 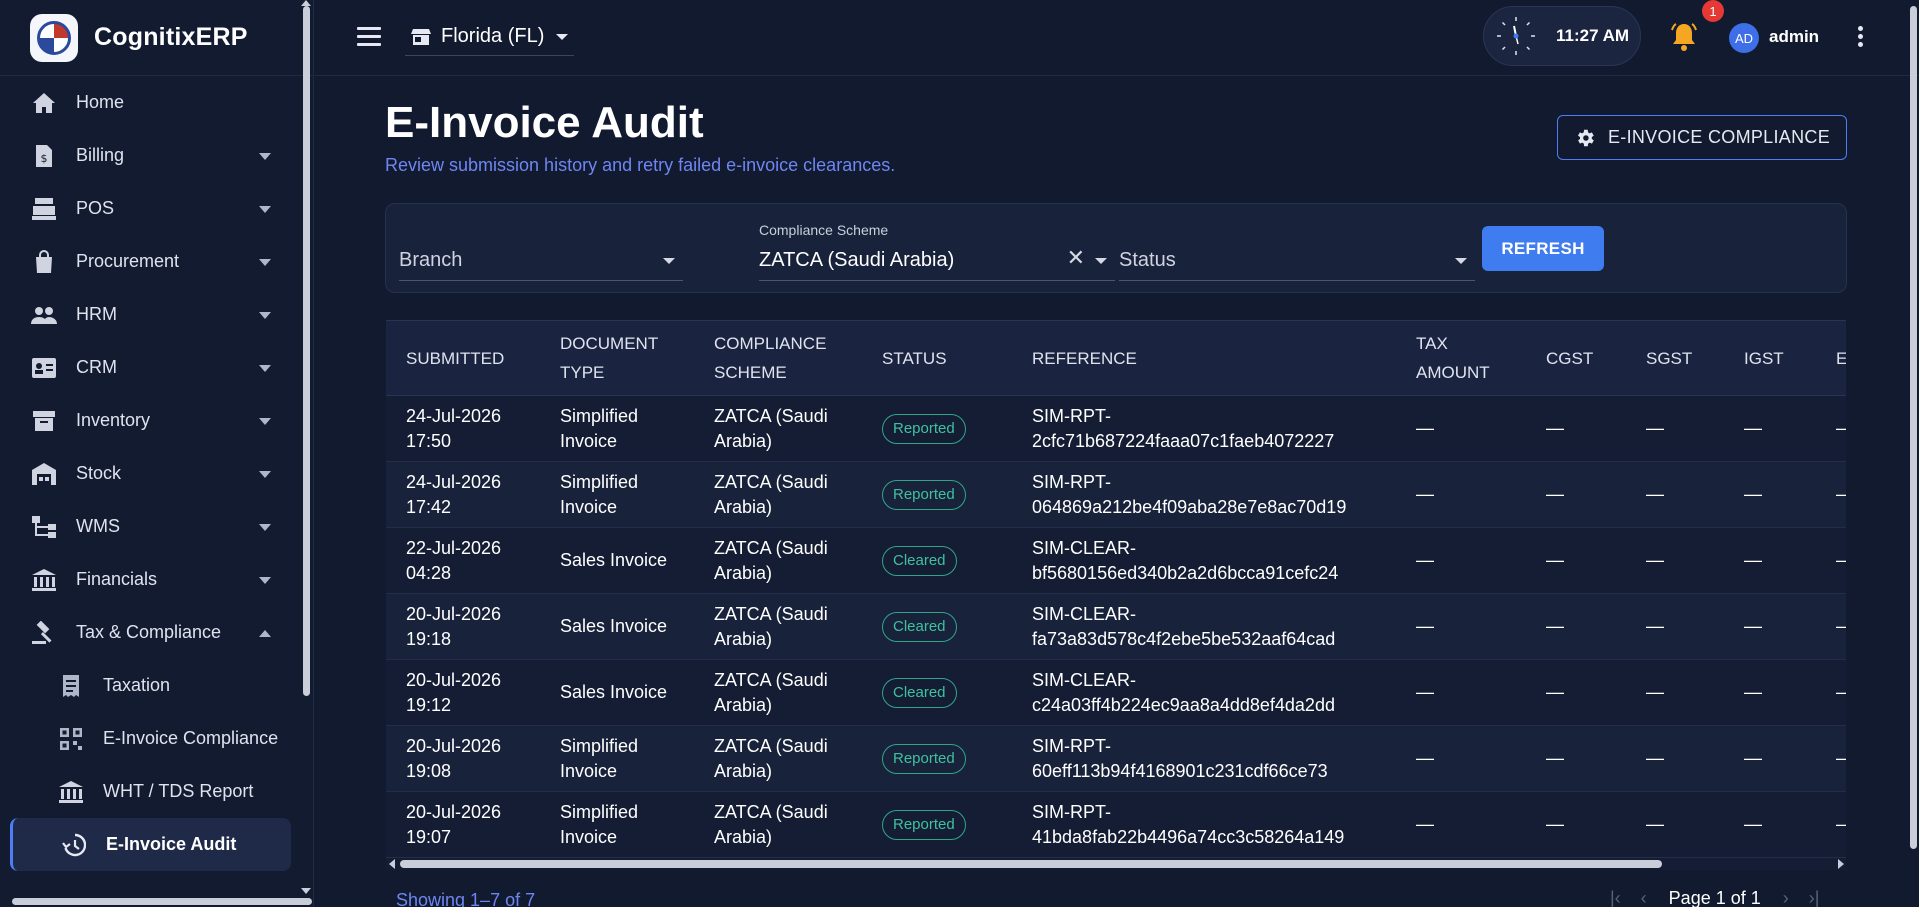 What do you see at coordinates (96, 314) in the screenshot?
I see `sidebar-item-label: HRM` at bounding box center [96, 314].